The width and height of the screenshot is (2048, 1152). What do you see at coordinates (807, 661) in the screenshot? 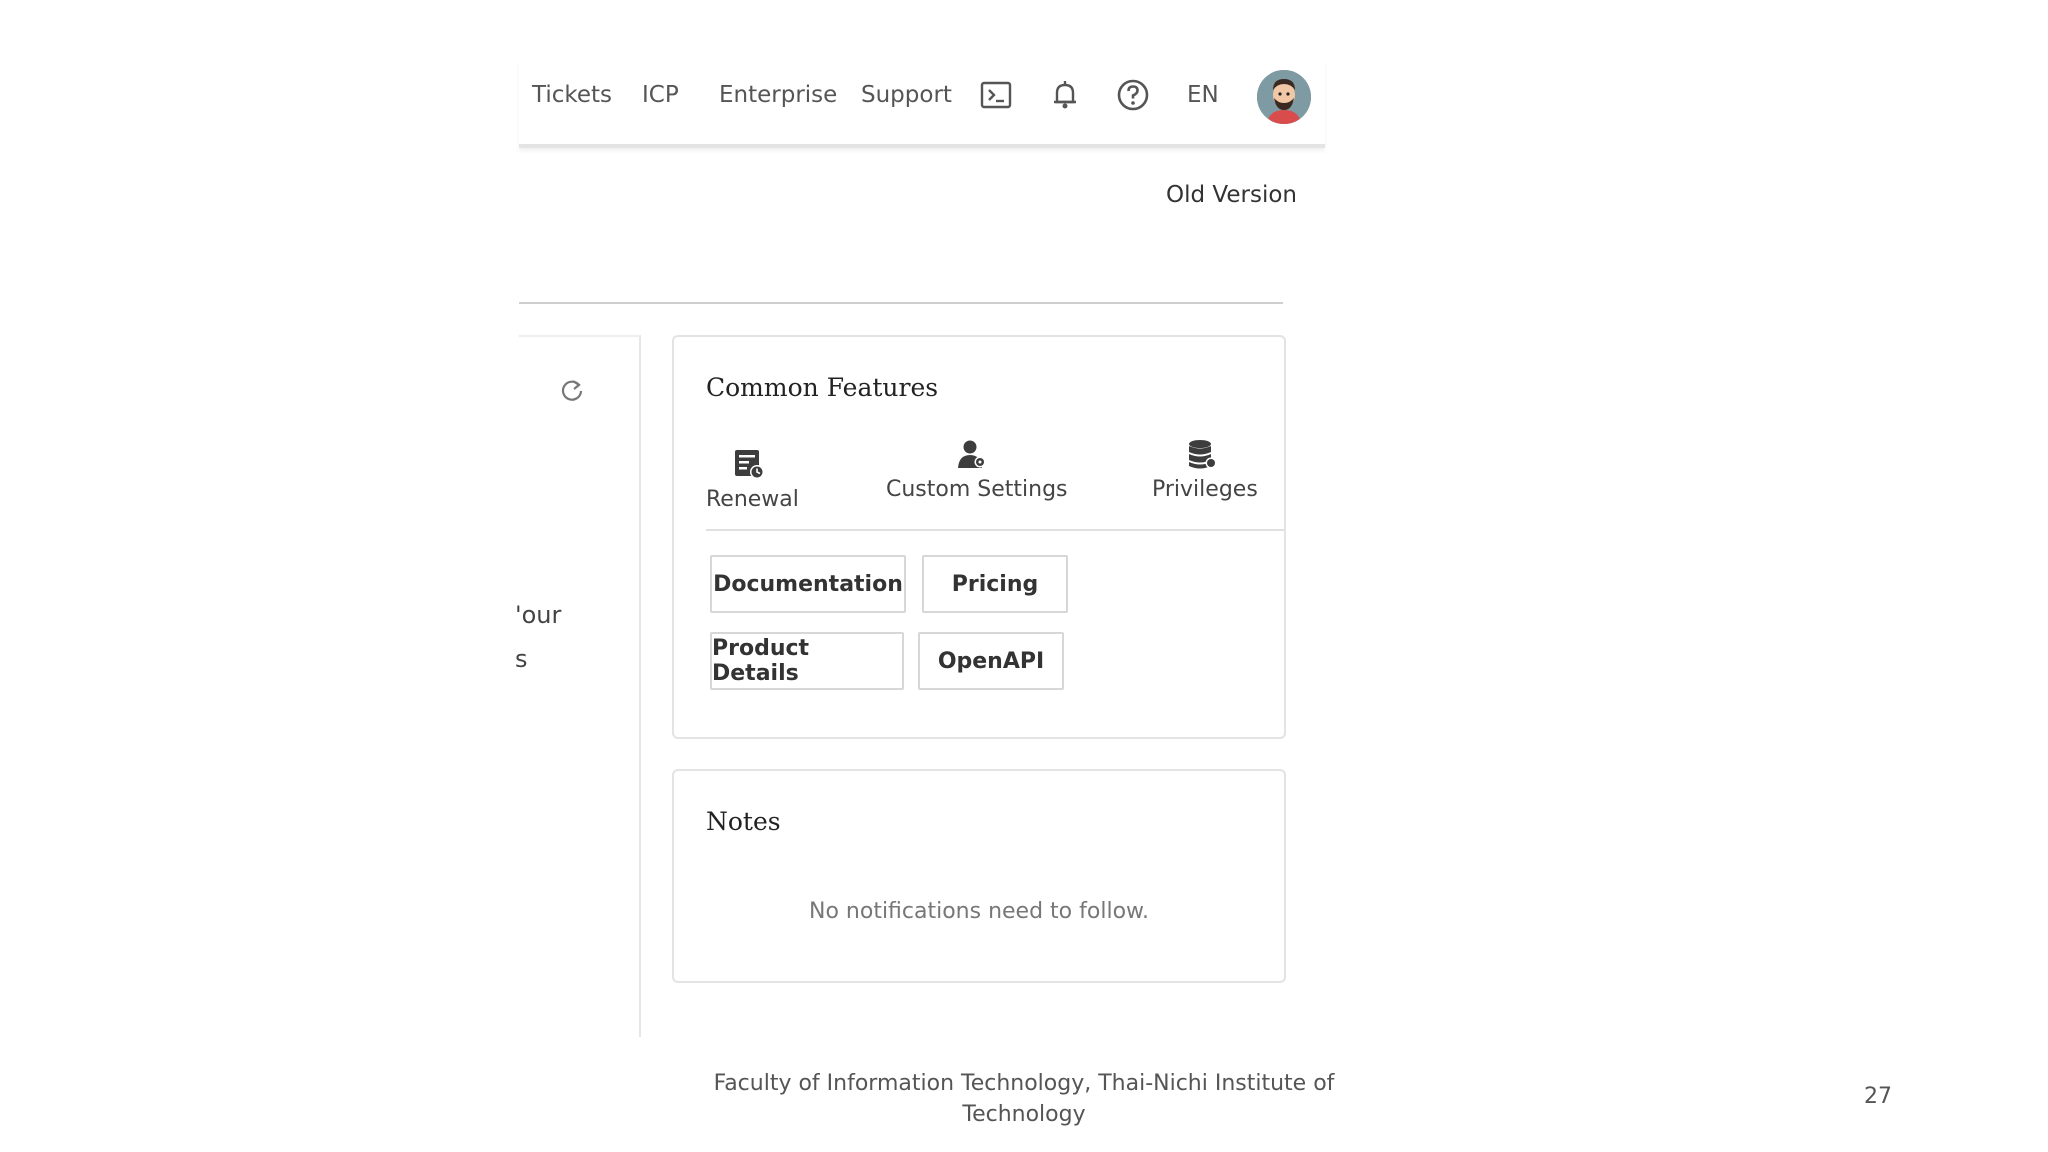
I see `product-details-button: Product Details` at bounding box center [807, 661].